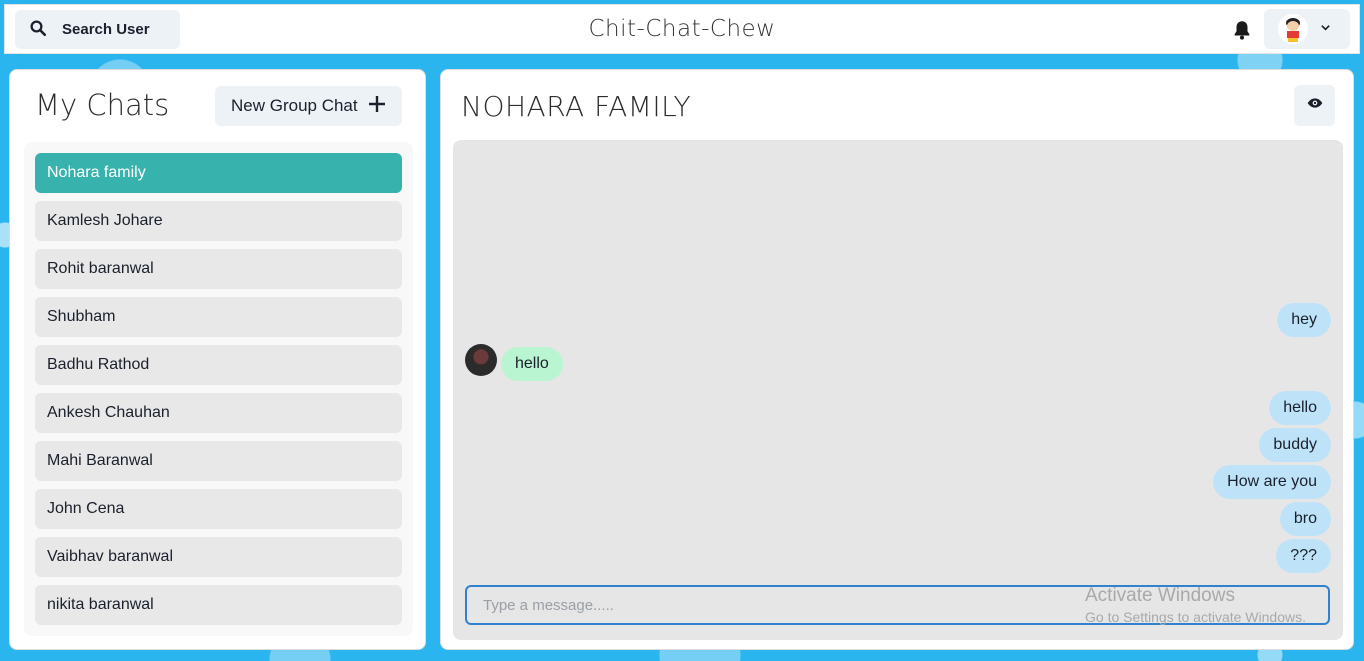 The height and width of the screenshot is (661, 1364). Describe the element at coordinates (1303, 556) in the screenshot. I see `message-bubble-sent: ???` at that location.